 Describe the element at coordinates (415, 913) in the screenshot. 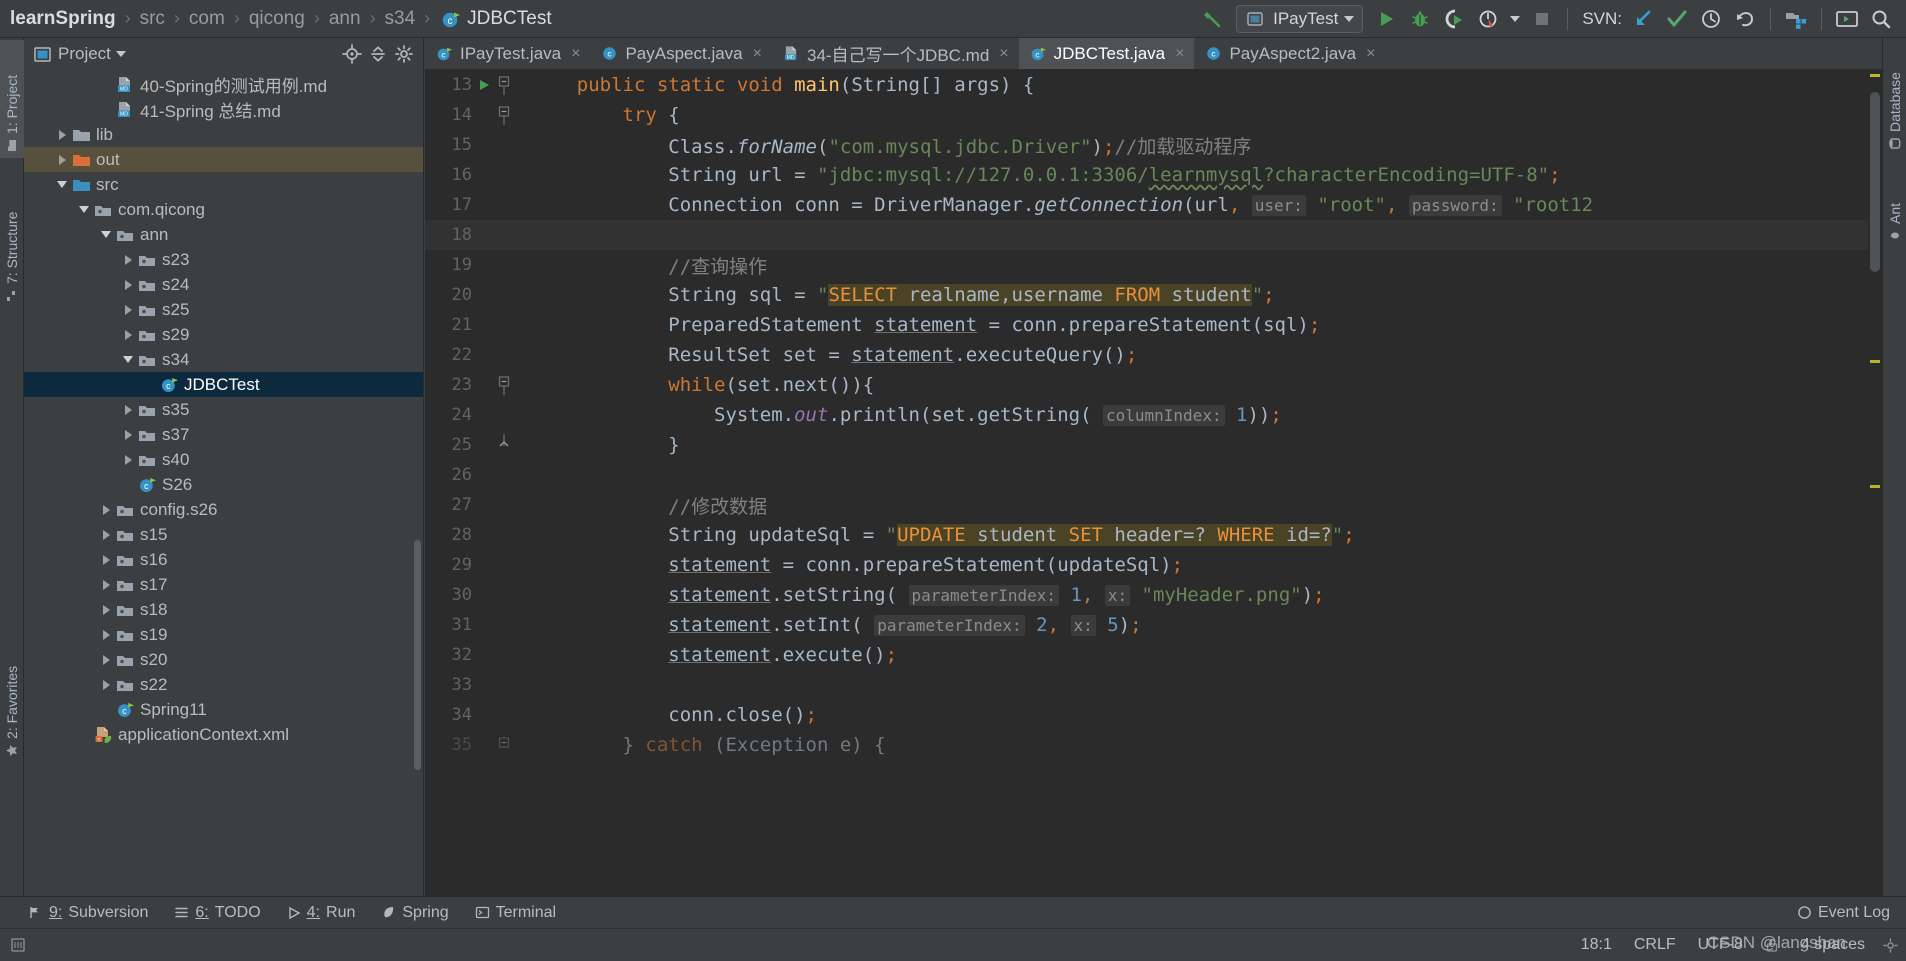

I see `bottom-tool-spring: Spring` at that location.